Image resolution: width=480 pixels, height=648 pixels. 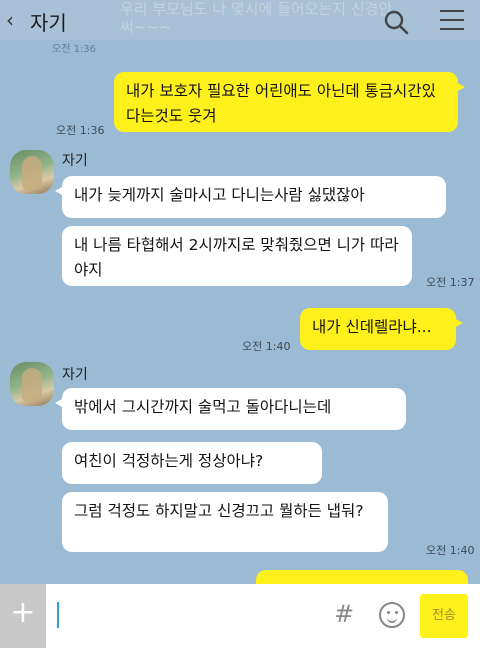 What do you see at coordinates (444, 616) in the screenshot?
I see `send-button: 전송` at bounding box center [444, 616].